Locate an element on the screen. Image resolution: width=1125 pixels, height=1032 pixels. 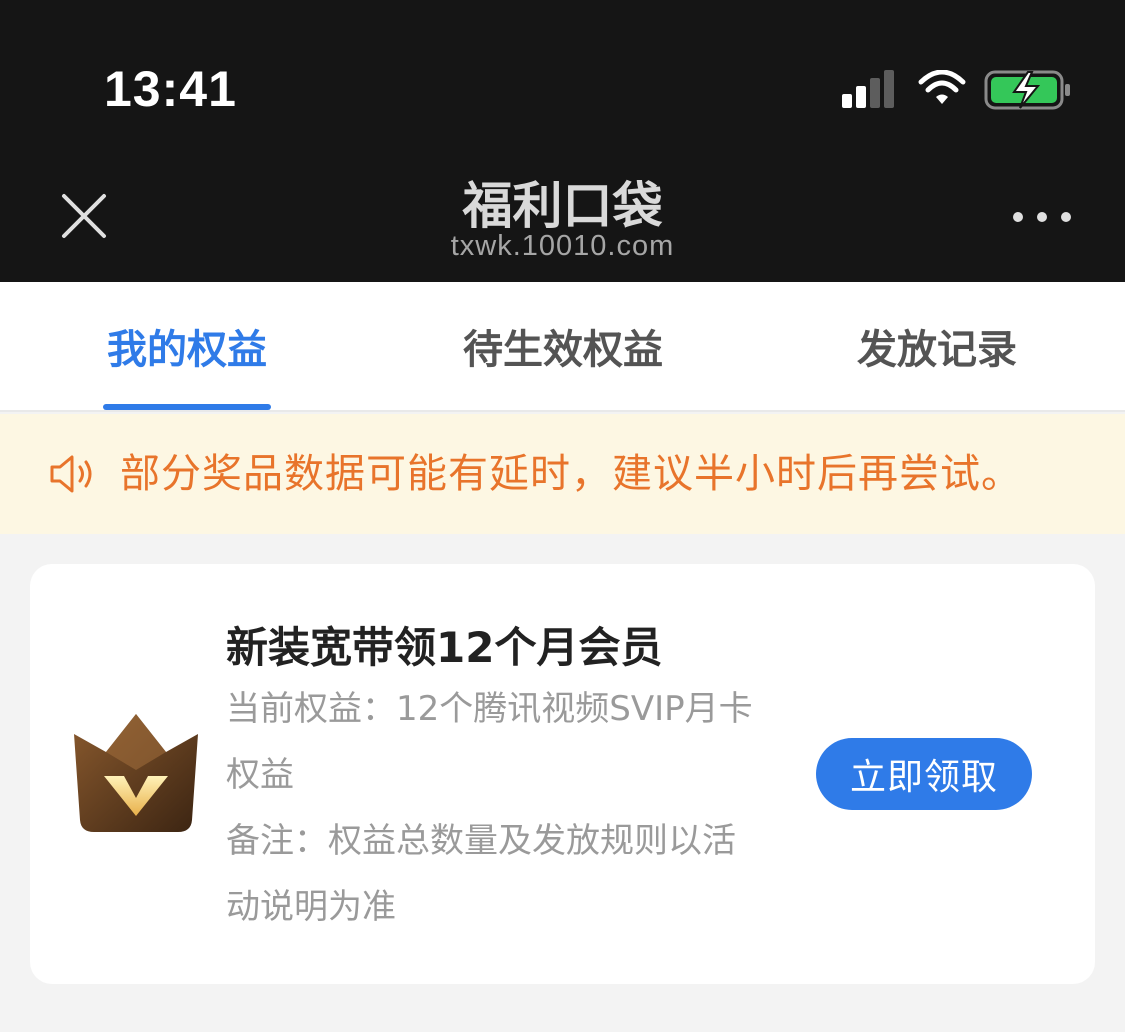
status-bar: 13:41 is located at coordinates (562, 75).